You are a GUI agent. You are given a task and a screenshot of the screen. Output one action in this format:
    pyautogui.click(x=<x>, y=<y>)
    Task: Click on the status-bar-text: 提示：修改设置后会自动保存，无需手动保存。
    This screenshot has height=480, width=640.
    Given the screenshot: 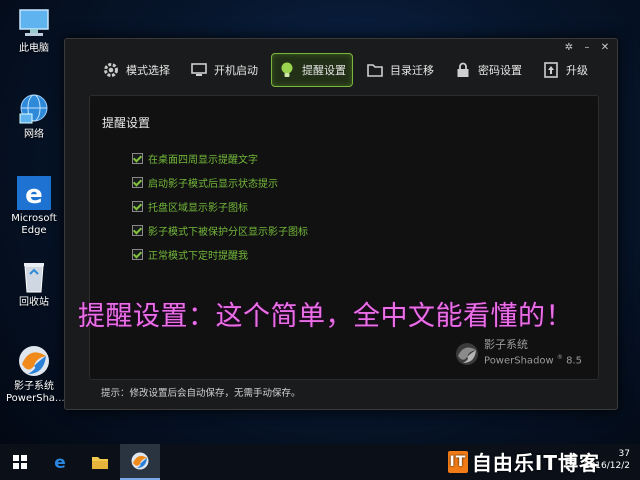 What is the action you would take?
    pyautogui.click(x=201, y=393)
    